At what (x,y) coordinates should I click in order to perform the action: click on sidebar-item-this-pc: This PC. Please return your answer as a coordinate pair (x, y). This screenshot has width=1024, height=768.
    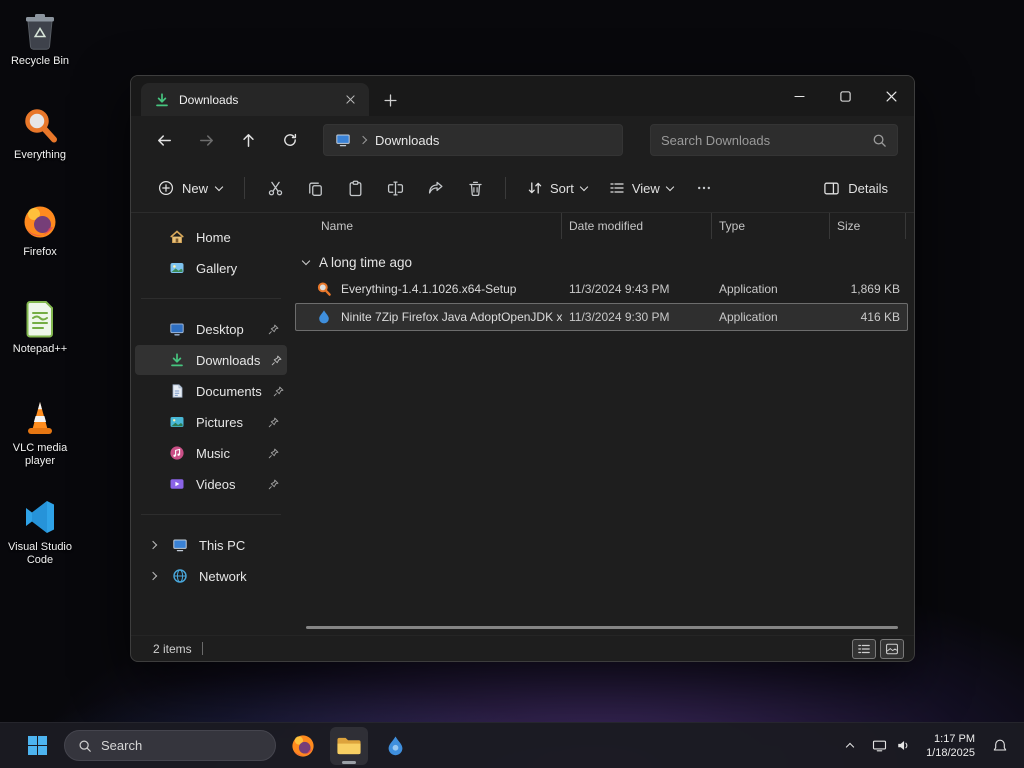
    Looking at the image, I should click on (211, 545).